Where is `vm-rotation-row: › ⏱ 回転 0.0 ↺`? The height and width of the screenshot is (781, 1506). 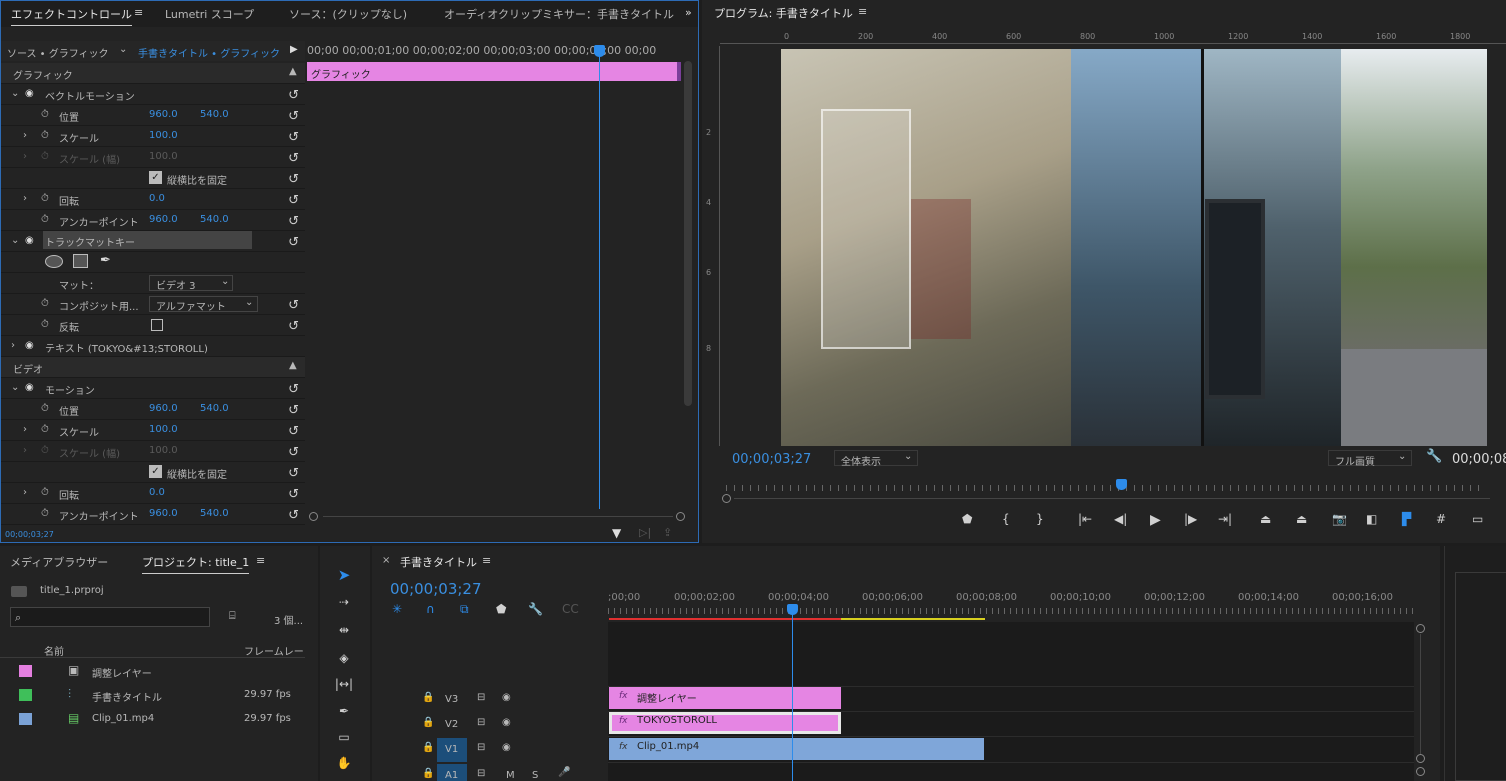
vm-rotation-row: › ⏱ 回転 0.0 ↺ is located at coordinates (153, 199).